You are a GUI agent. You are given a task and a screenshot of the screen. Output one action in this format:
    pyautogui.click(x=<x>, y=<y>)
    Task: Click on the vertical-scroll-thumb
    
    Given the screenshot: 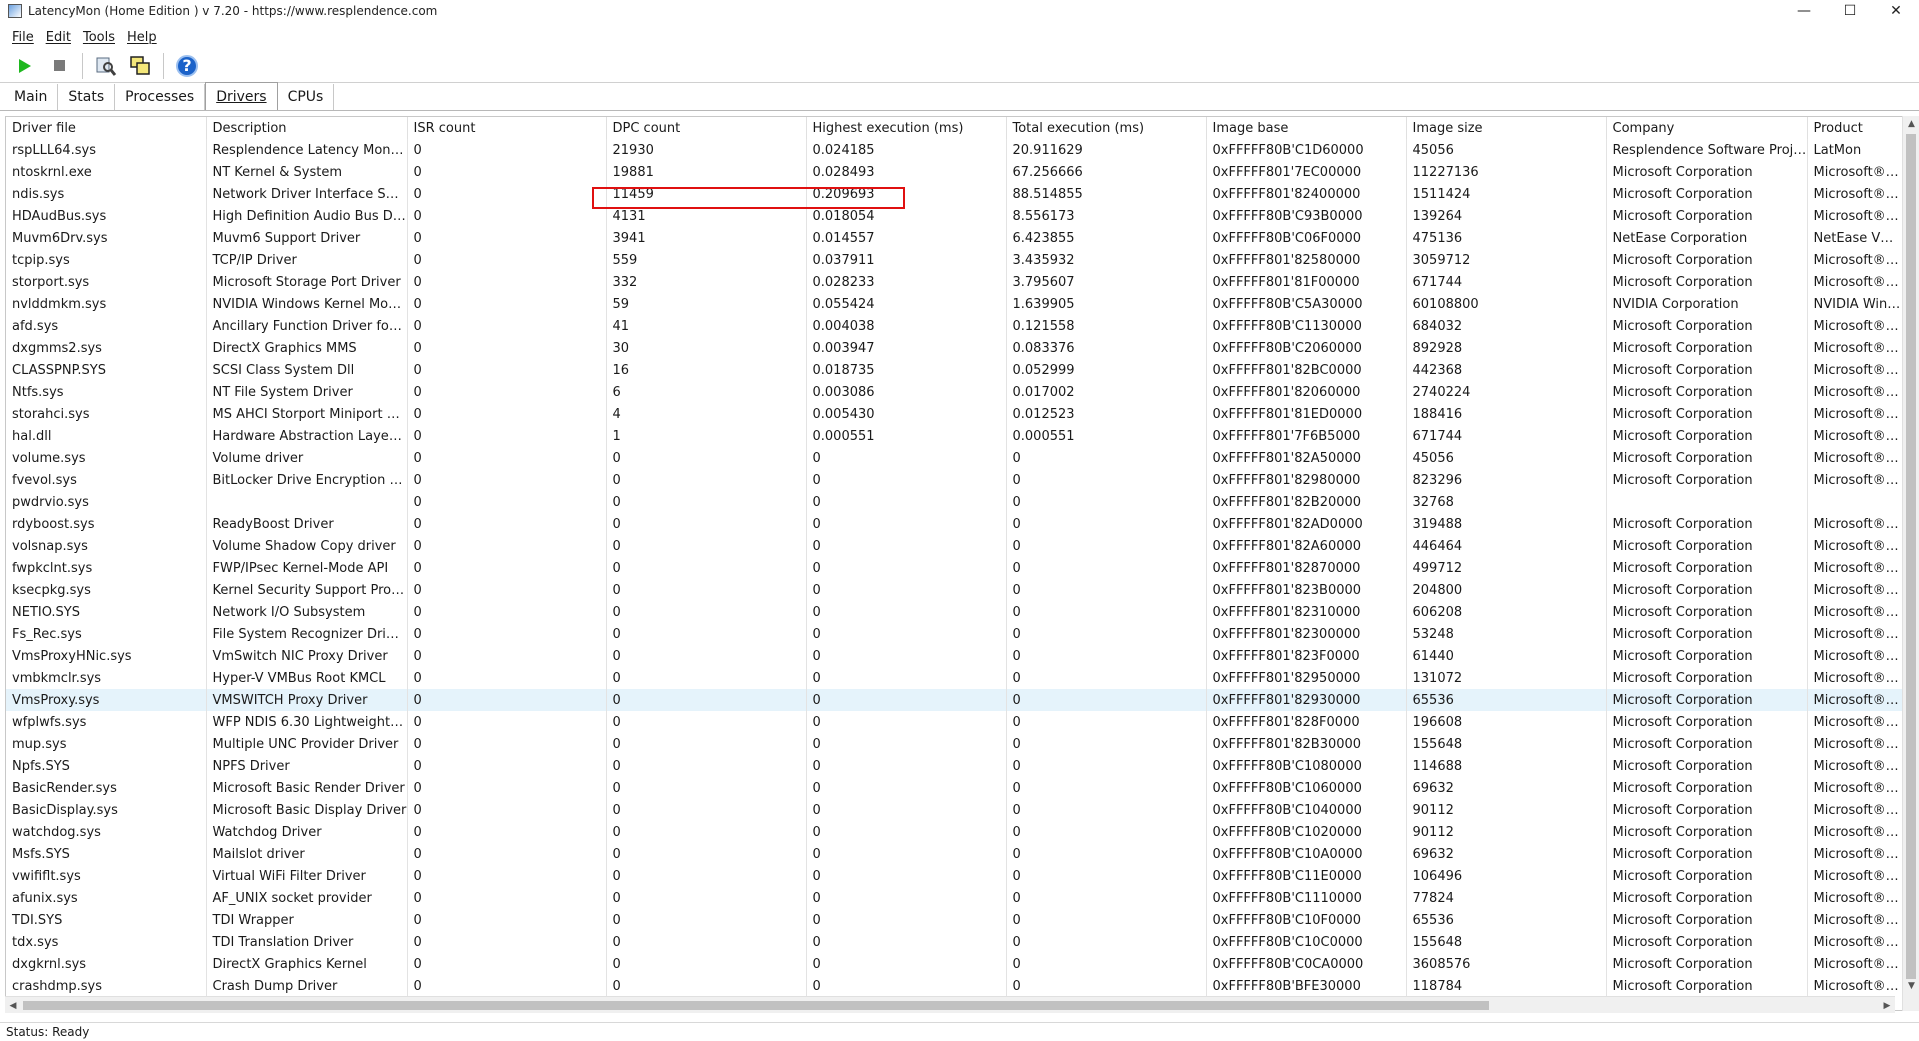 What is the action you would take?
    pyautogui.click(x=1911, y=556)
    